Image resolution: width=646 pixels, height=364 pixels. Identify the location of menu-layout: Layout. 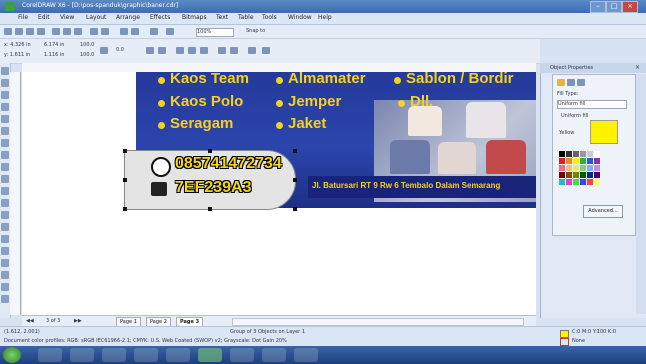
(96, 17).